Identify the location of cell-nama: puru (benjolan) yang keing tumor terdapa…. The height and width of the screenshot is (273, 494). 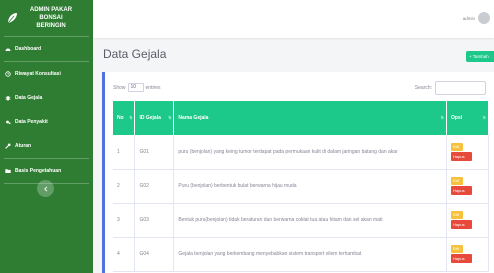
(310, 152).